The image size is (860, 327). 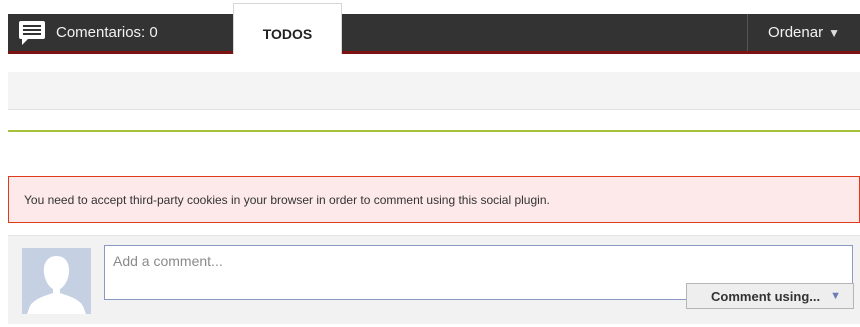 I want to click on tab-todos: TODOS, so click(x=287, y=28).